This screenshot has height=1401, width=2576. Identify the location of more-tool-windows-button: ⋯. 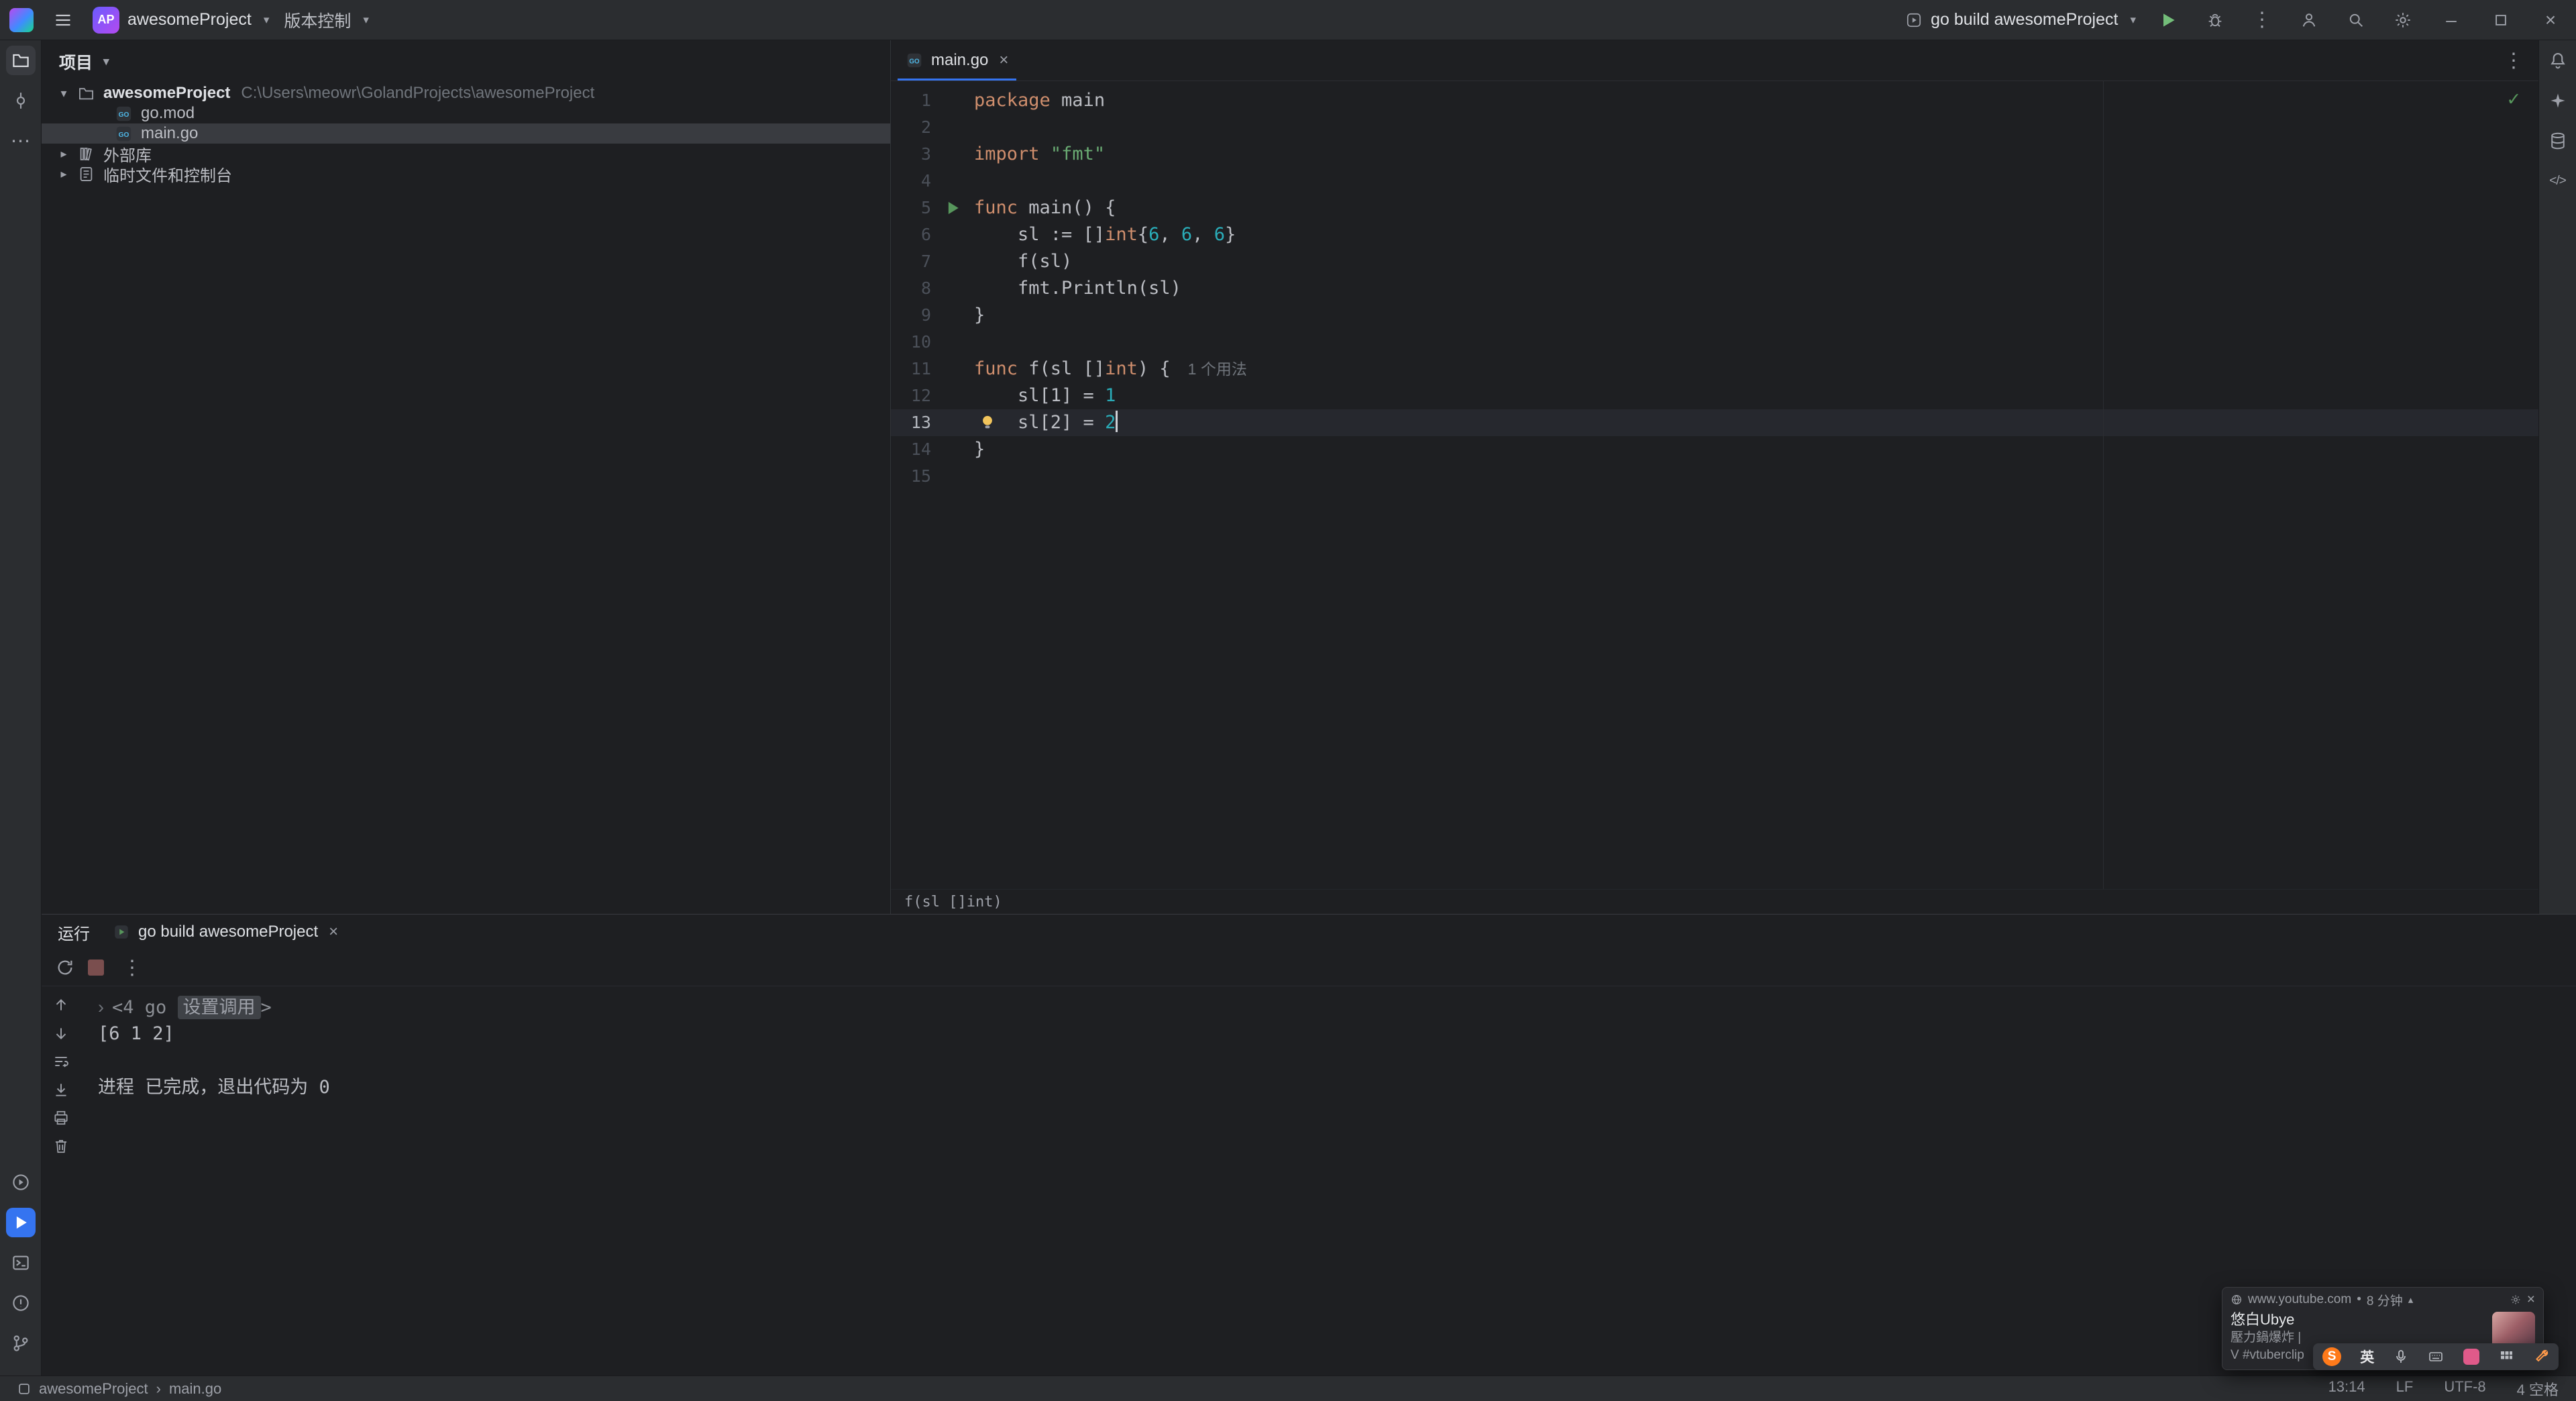
(21, 141).